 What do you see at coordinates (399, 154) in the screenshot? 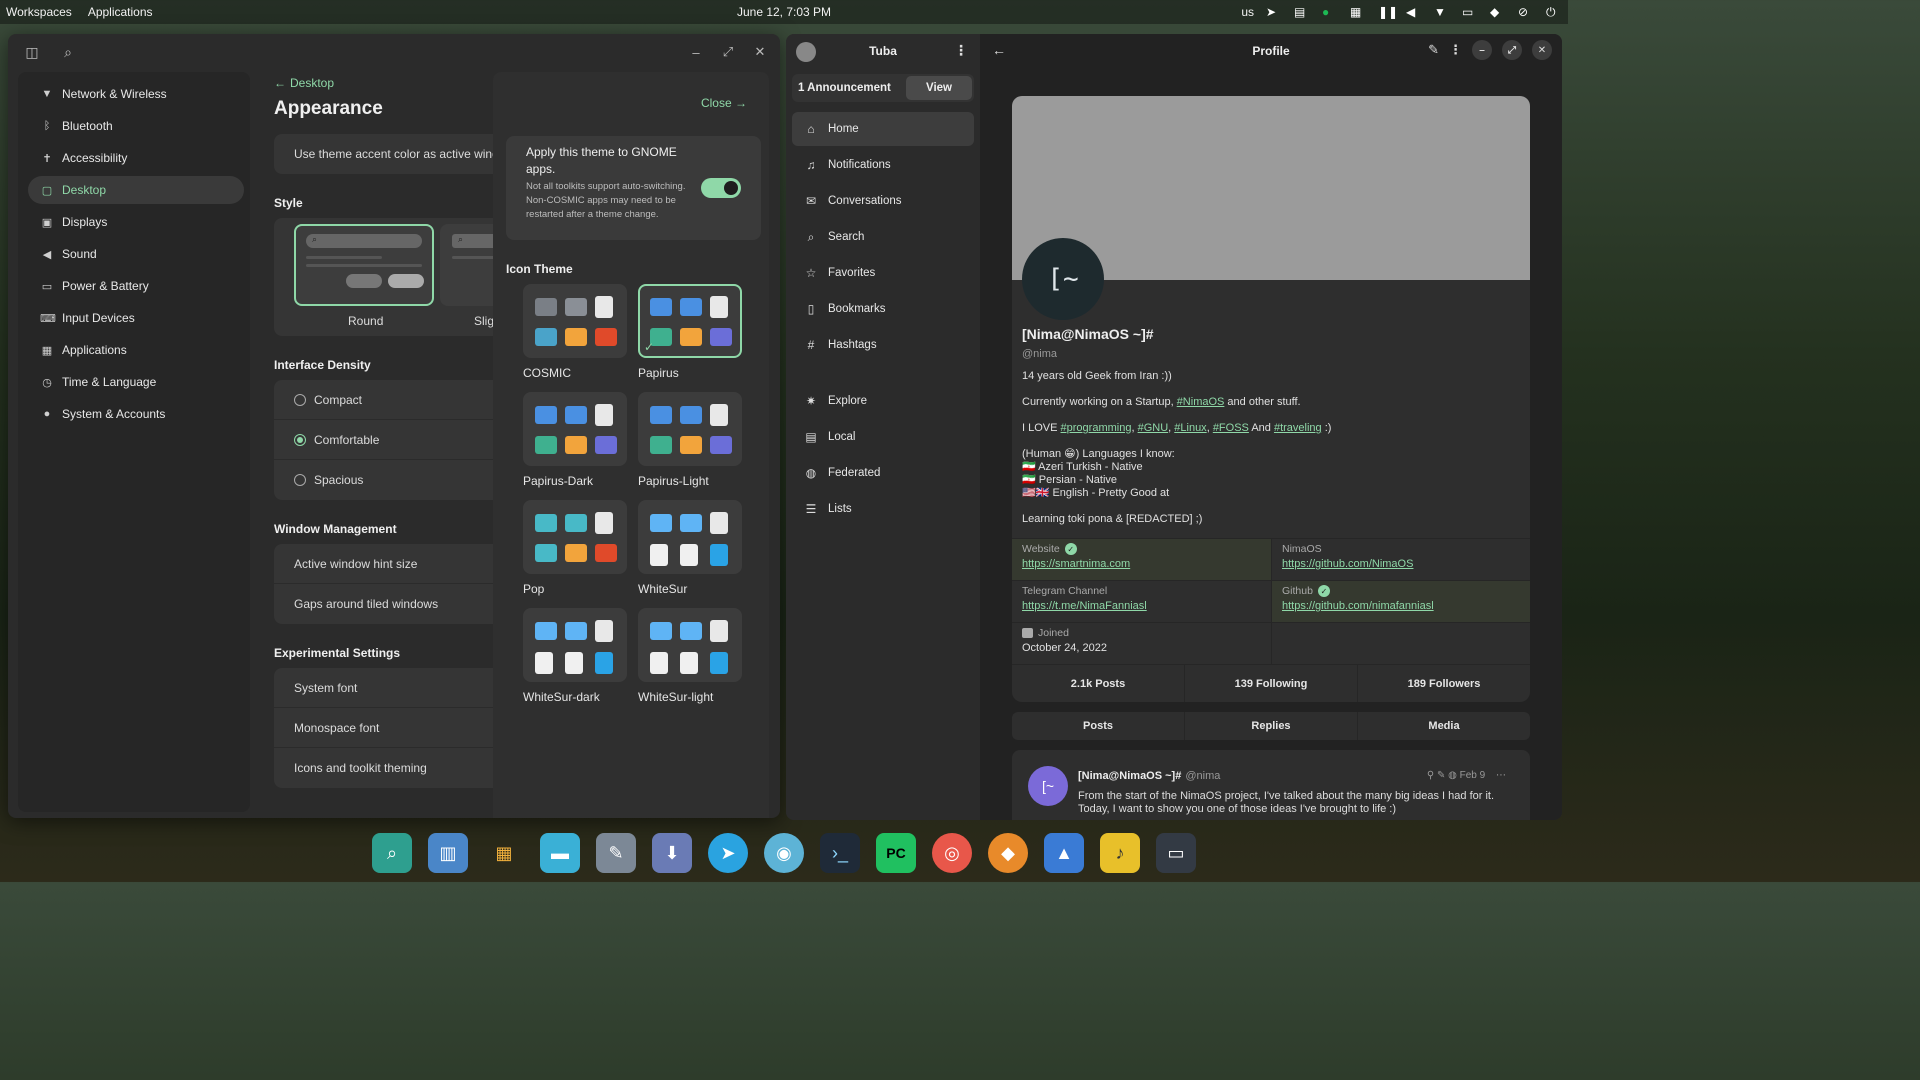
I see `accent-row: Use theme accent color as active windo` at bounding box center [399, 154].